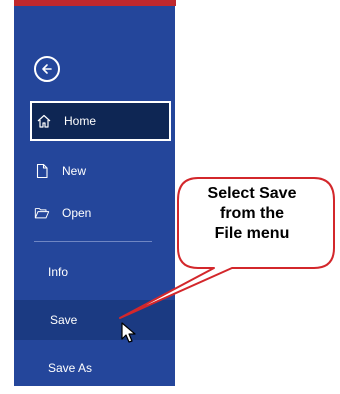  I want to click on callout-line-2: from the, so click(252, 213).